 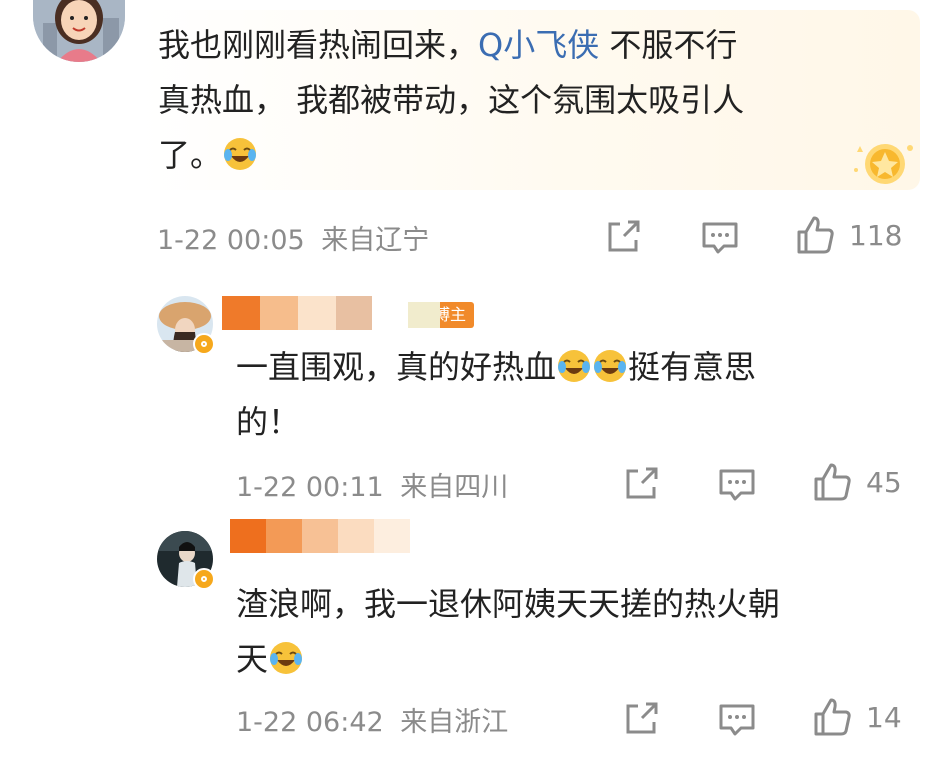 I want to click on host-tag: 博主, so click(x=441, y=315).